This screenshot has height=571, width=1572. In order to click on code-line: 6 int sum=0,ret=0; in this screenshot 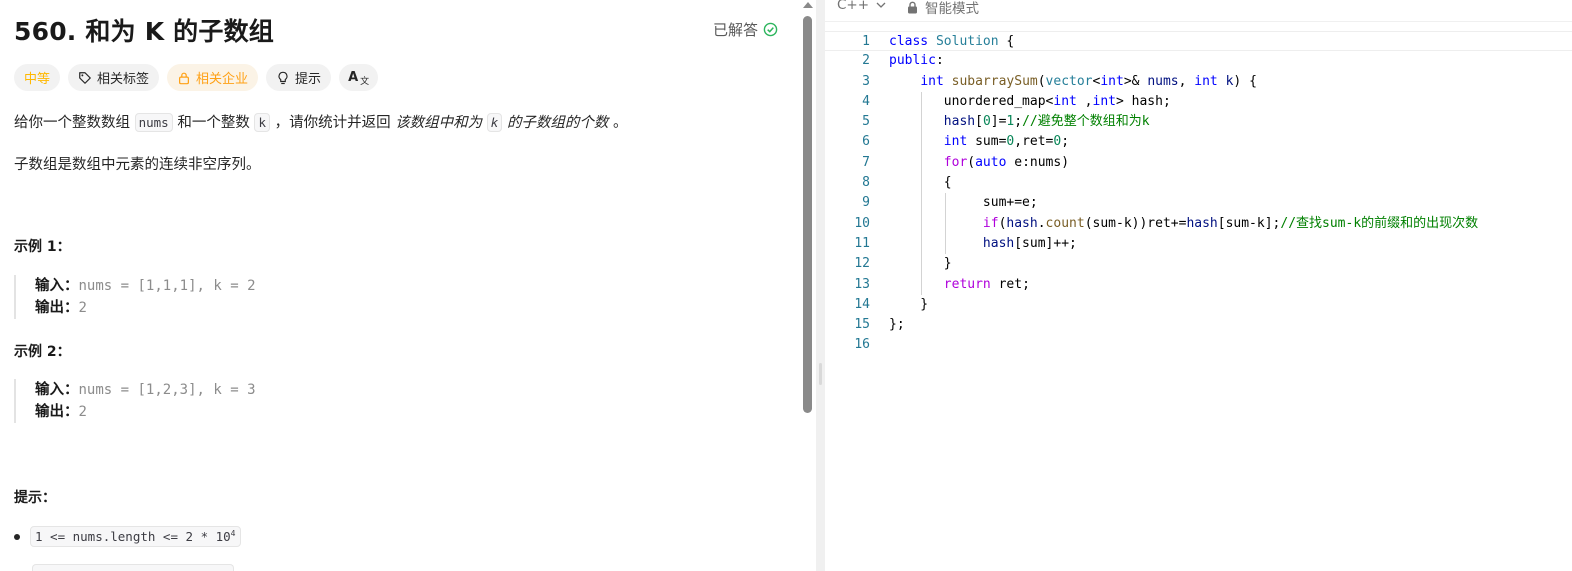, I will do `click(1198, 142)`.